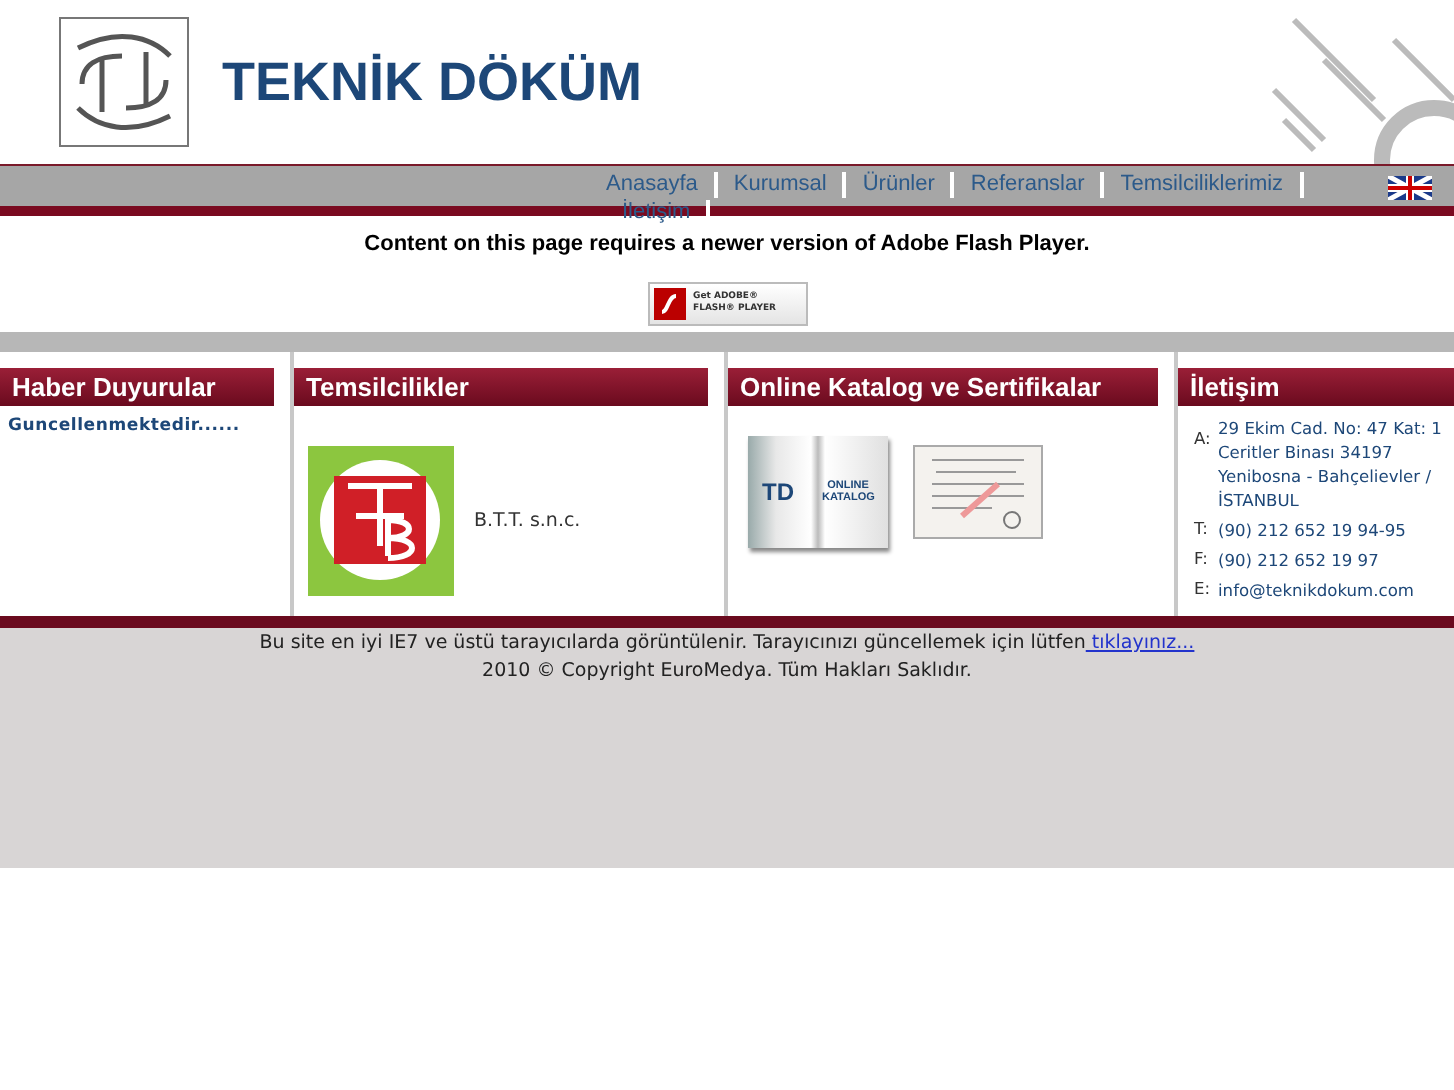  I want to click on section-header: Haber Duyurular, so click(137, 387).